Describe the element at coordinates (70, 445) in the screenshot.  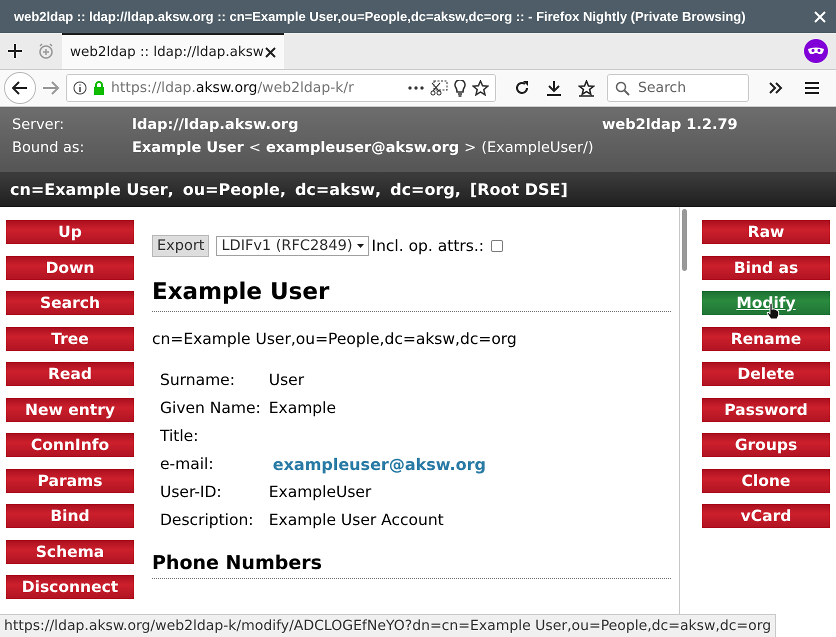
I see `nav-button: ConnInfo` at that location.